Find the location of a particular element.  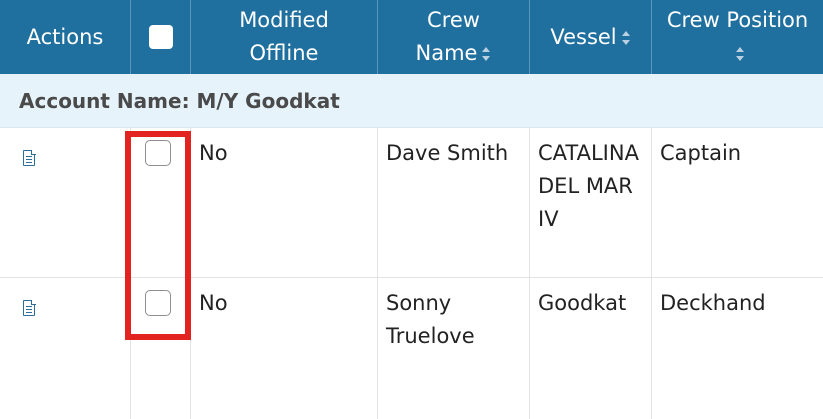

vessel-cell: CATALINA DEL MAR IV is located at coordinates (591, 202).